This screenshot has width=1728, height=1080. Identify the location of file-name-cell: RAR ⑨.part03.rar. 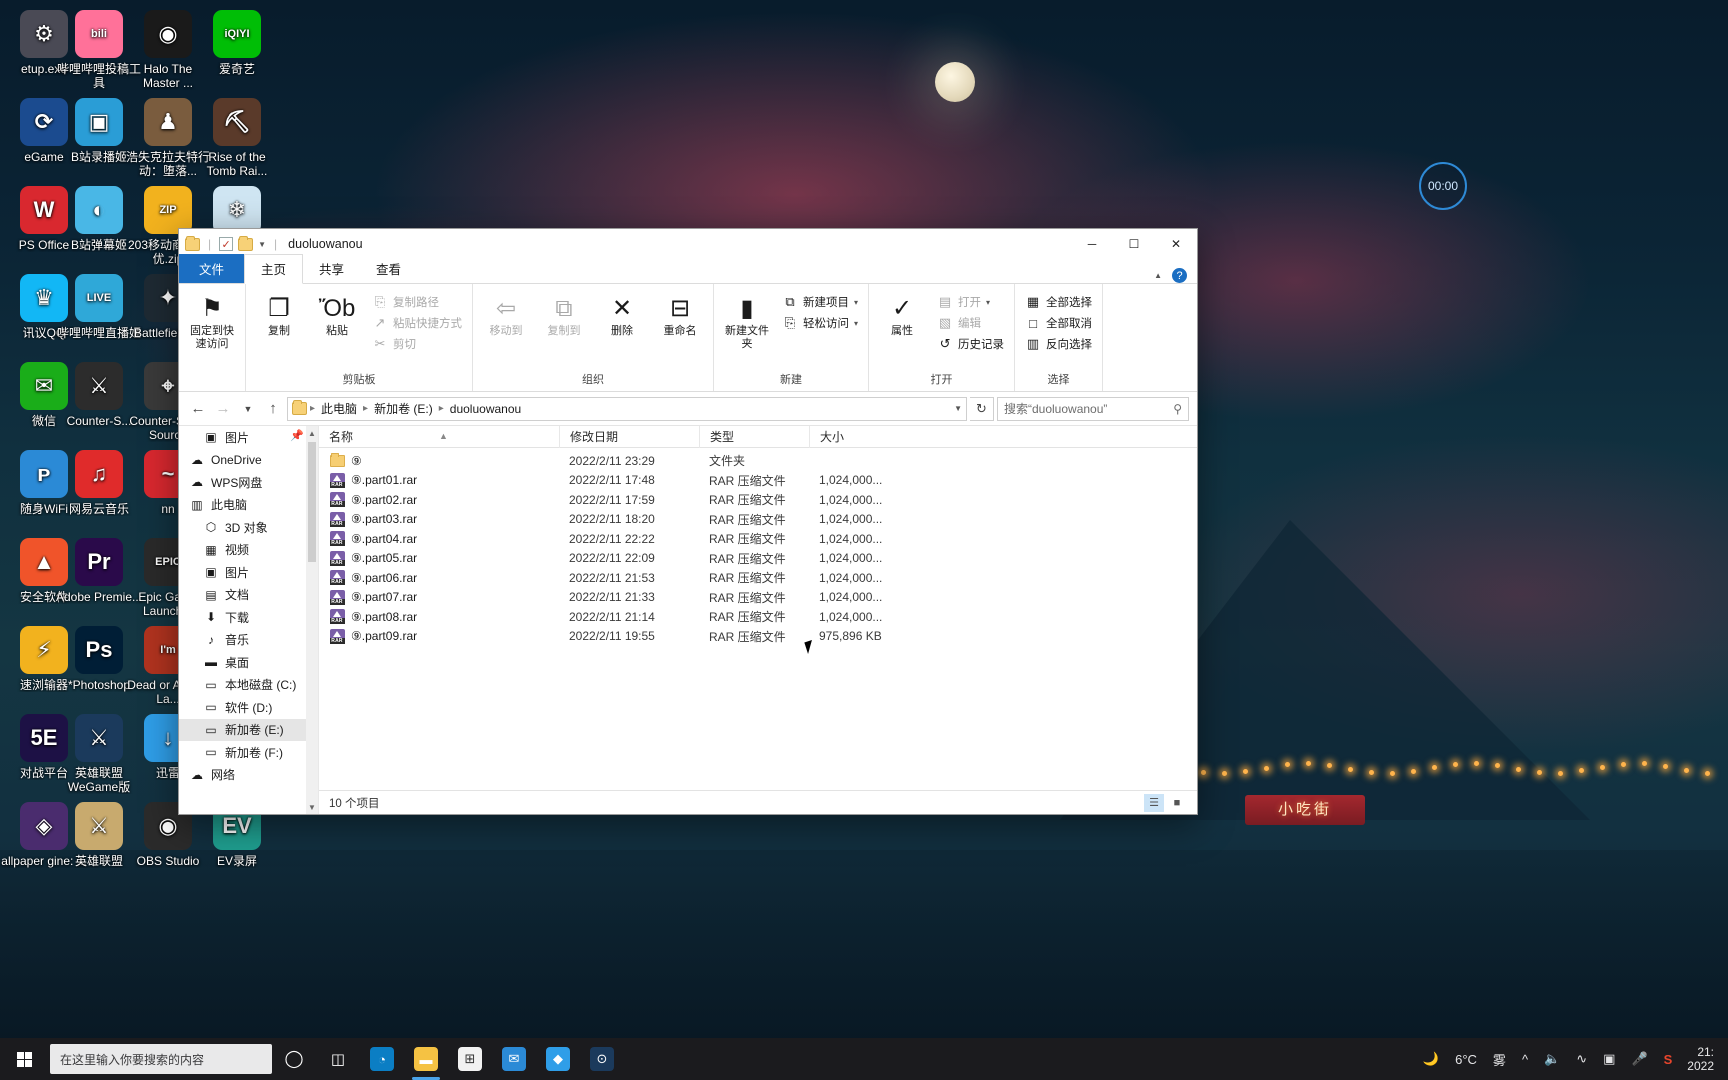
(439, 519).